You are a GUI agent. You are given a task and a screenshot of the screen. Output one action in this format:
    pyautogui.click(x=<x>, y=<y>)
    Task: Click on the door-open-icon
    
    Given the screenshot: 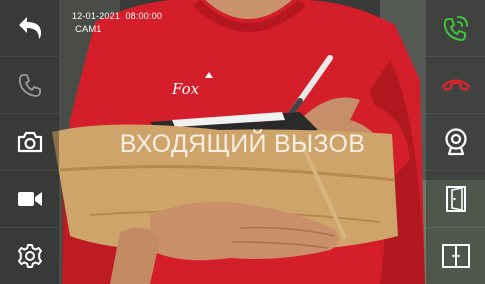 What is the action you would take?
    pyautogui.click(x=455, y=199)
    